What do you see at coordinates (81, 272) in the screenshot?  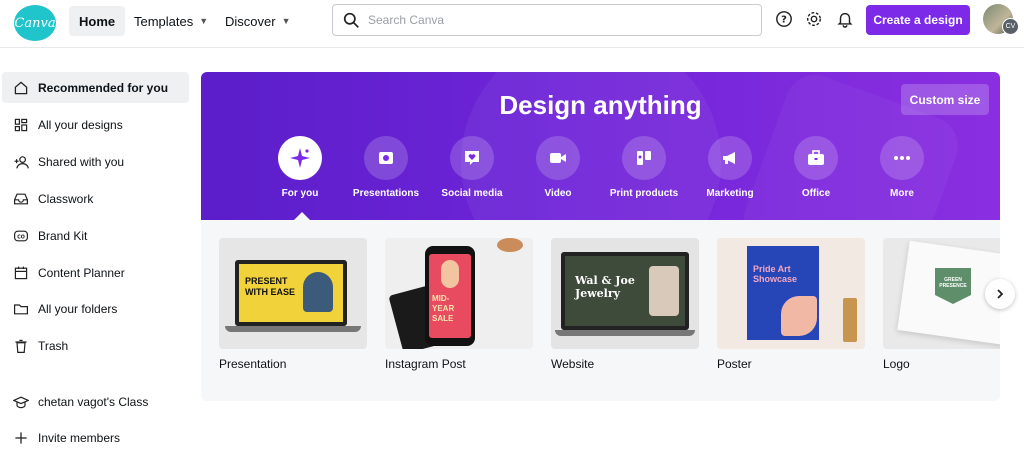 I see `sidebar-item-label: Content Planner` at bounding box center [81, 272].